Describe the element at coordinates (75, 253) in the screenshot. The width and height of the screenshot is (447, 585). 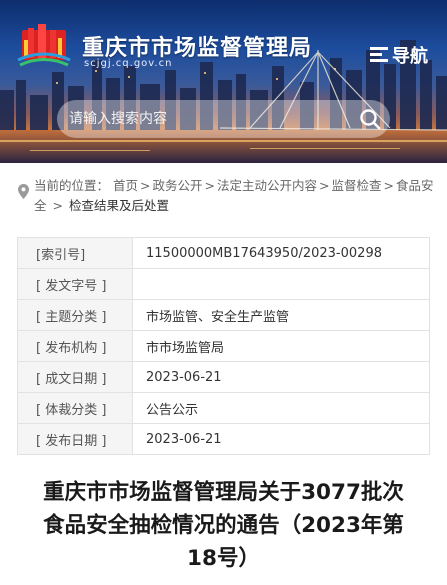
I see `info-key-index: [索引号]` at that location.